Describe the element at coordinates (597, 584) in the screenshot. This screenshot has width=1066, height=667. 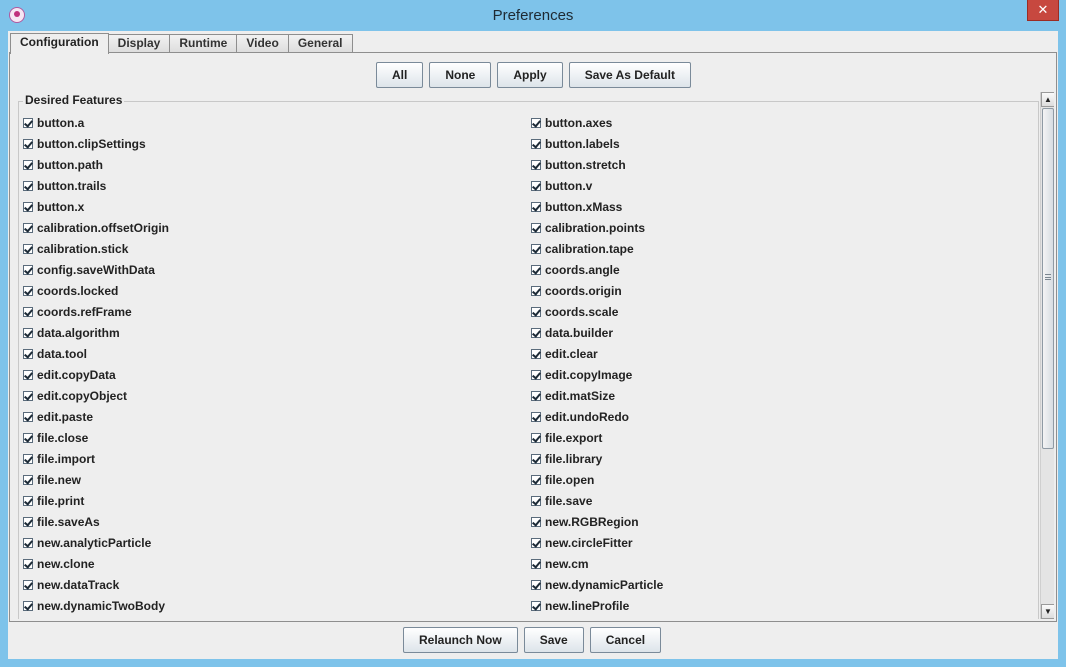
I see `feature-checkbox-row: new.dynamicParticle` at that location.